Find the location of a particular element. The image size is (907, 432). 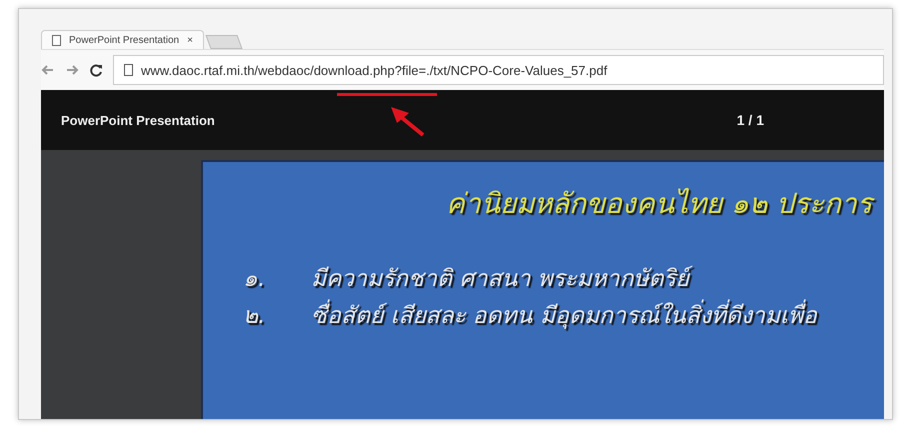

tab-title: PowerPoint Presentation is located at coordinates (124, 40).